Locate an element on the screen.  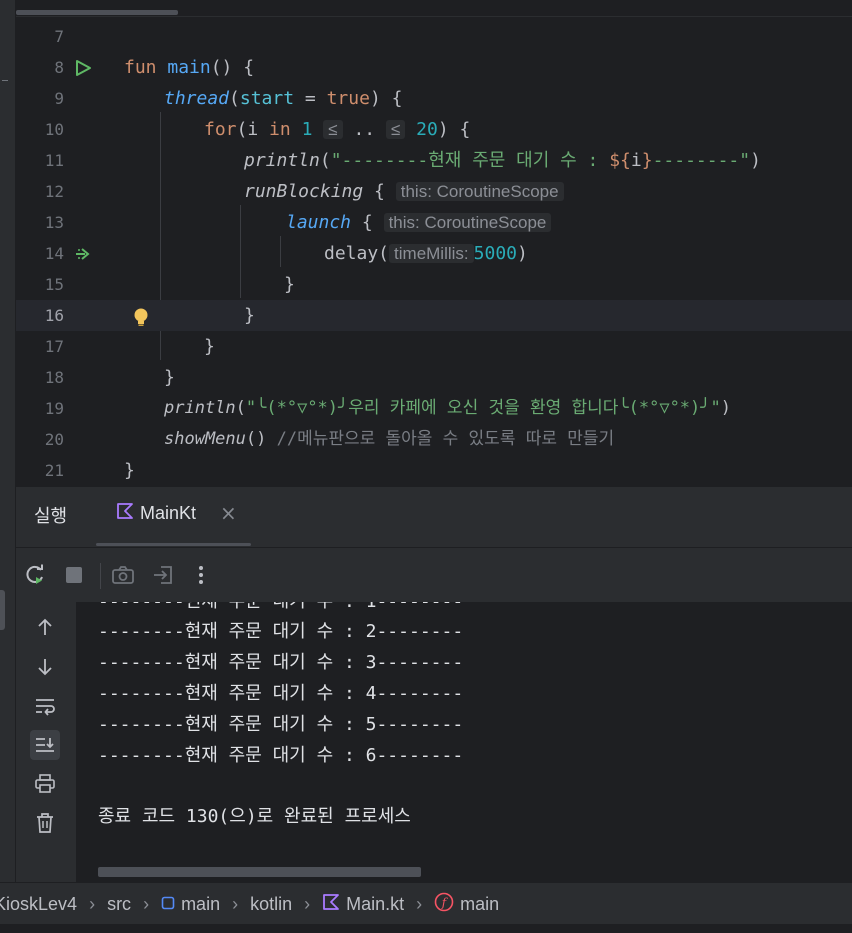
code-text: .. is located at coordinates (364, 129).